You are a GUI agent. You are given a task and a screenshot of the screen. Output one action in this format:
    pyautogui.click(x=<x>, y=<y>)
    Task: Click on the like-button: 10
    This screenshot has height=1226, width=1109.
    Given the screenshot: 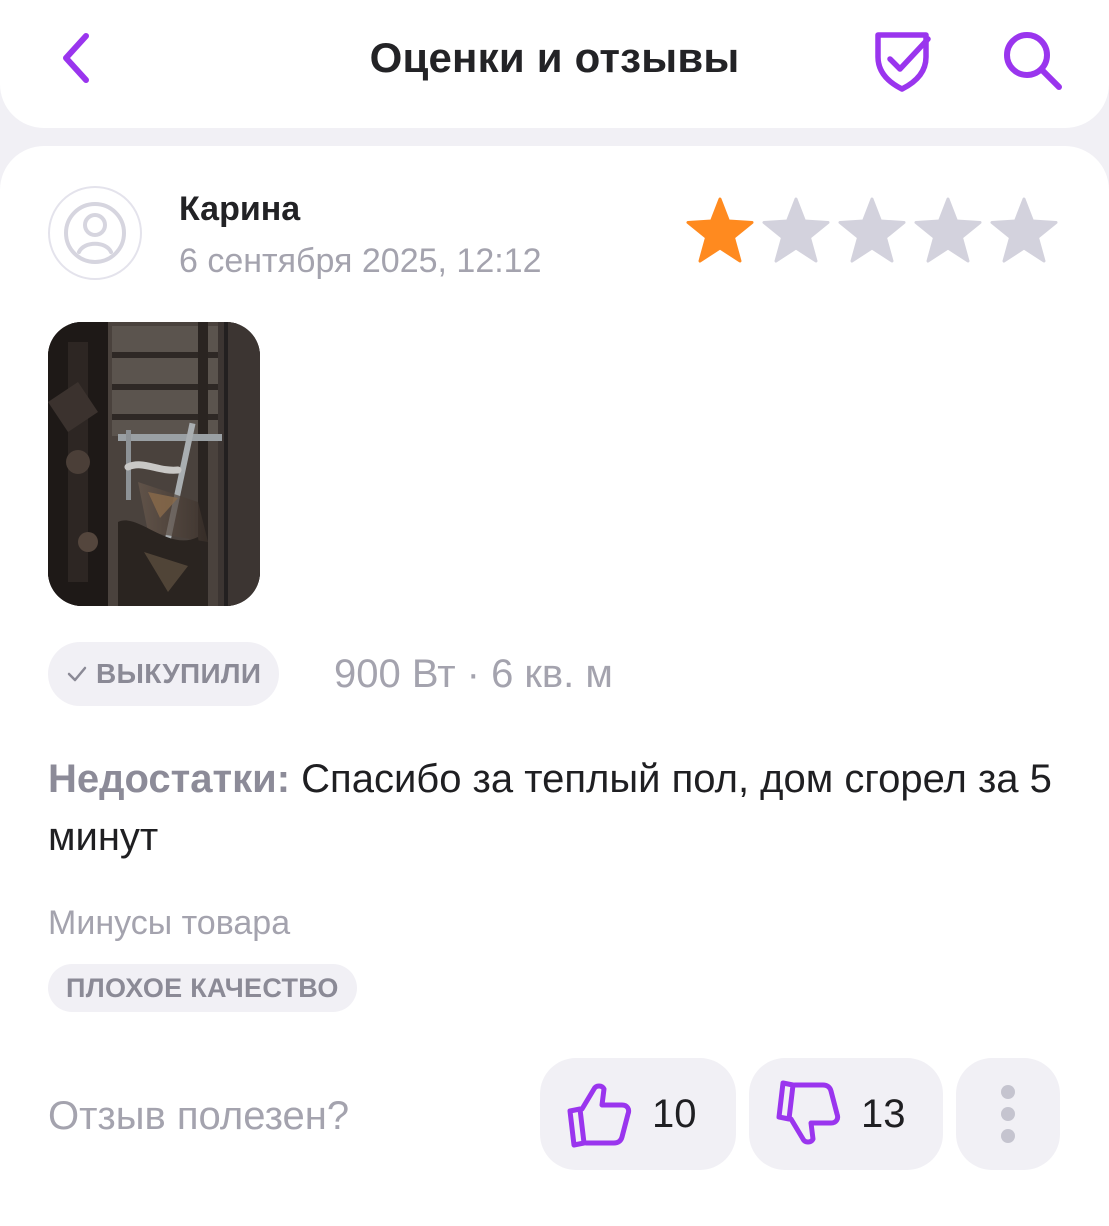 What is the action you would take?
    pyautogui.click(x=638, y=1114)
    